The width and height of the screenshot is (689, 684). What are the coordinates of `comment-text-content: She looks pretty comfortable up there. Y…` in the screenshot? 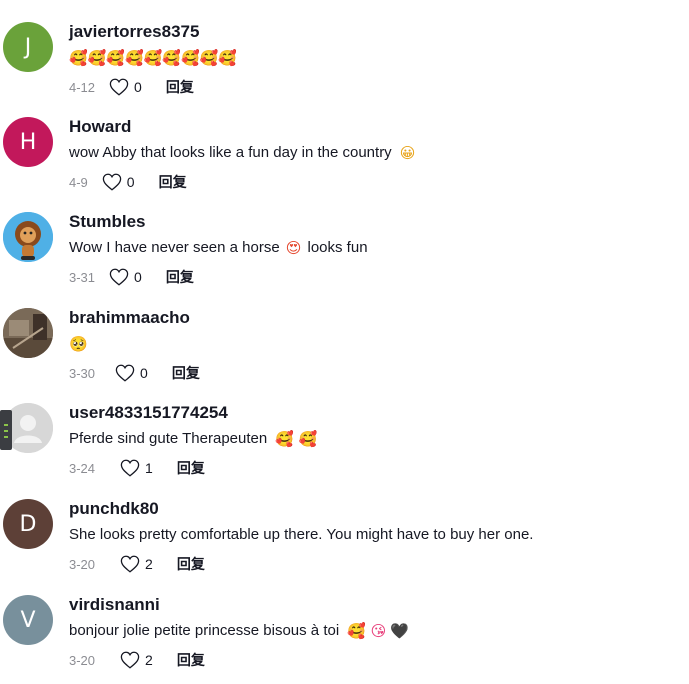 It's located at (301, 534).